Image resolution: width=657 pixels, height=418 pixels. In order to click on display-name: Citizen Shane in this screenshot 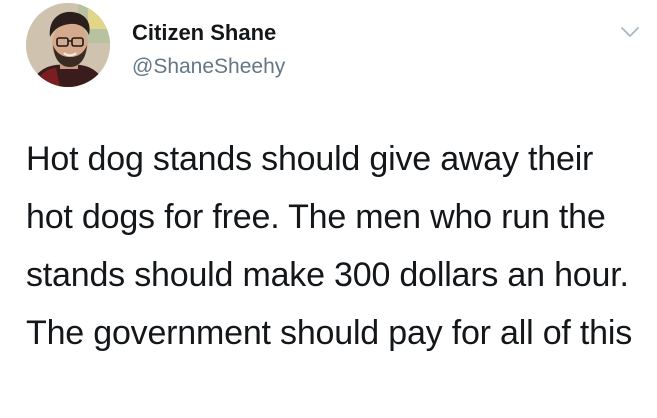, I will do `click(208, 33)`.